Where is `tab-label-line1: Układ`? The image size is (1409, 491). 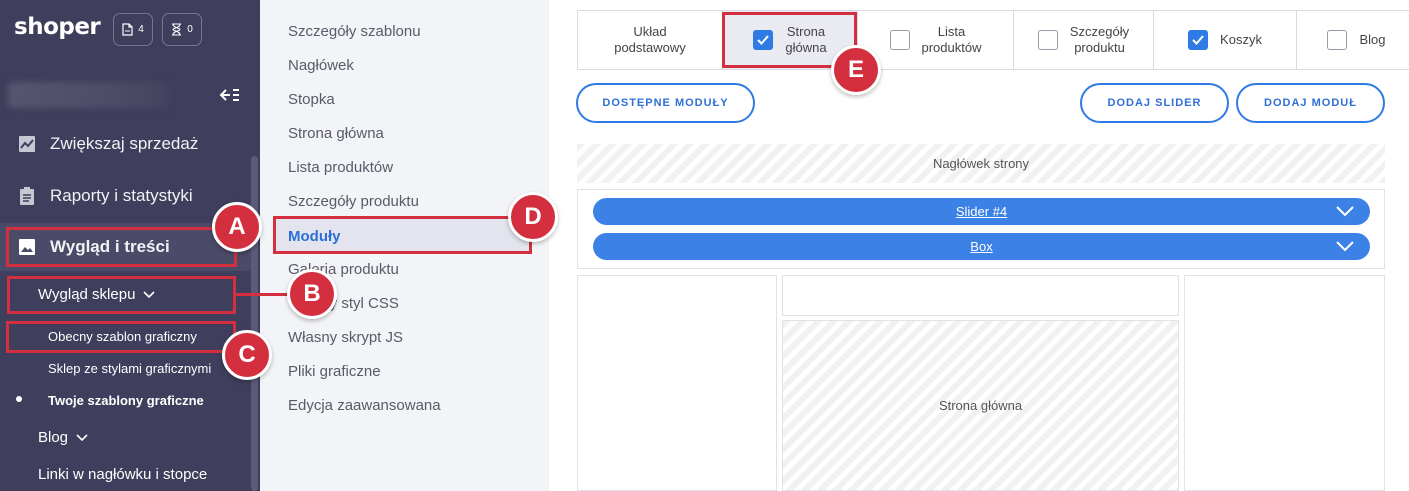
tab-label-line1: Układ is located at coordinates (650, 31).